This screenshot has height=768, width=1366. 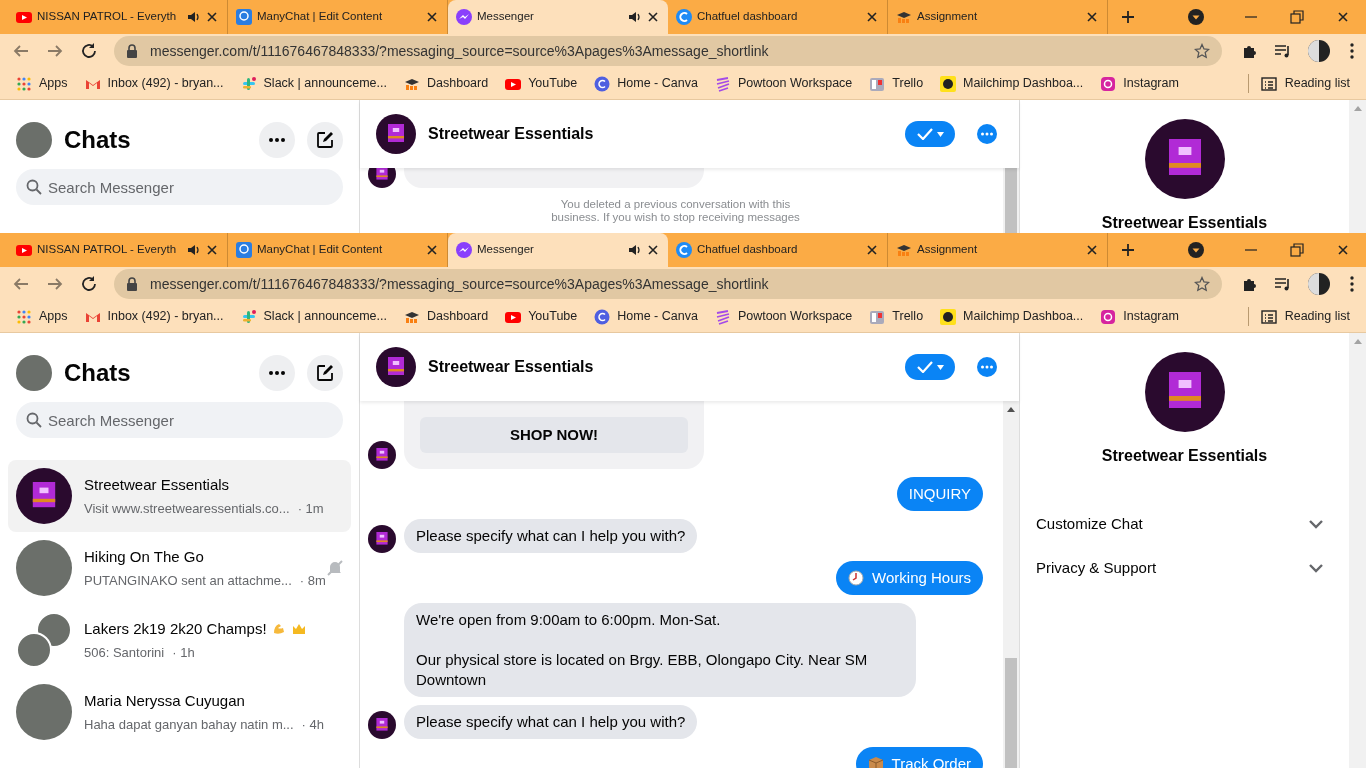 What do you see at coordinates (310, 509) in the screenshot?
I see `timestamp: · 1m` at bounding box center [310, 509].